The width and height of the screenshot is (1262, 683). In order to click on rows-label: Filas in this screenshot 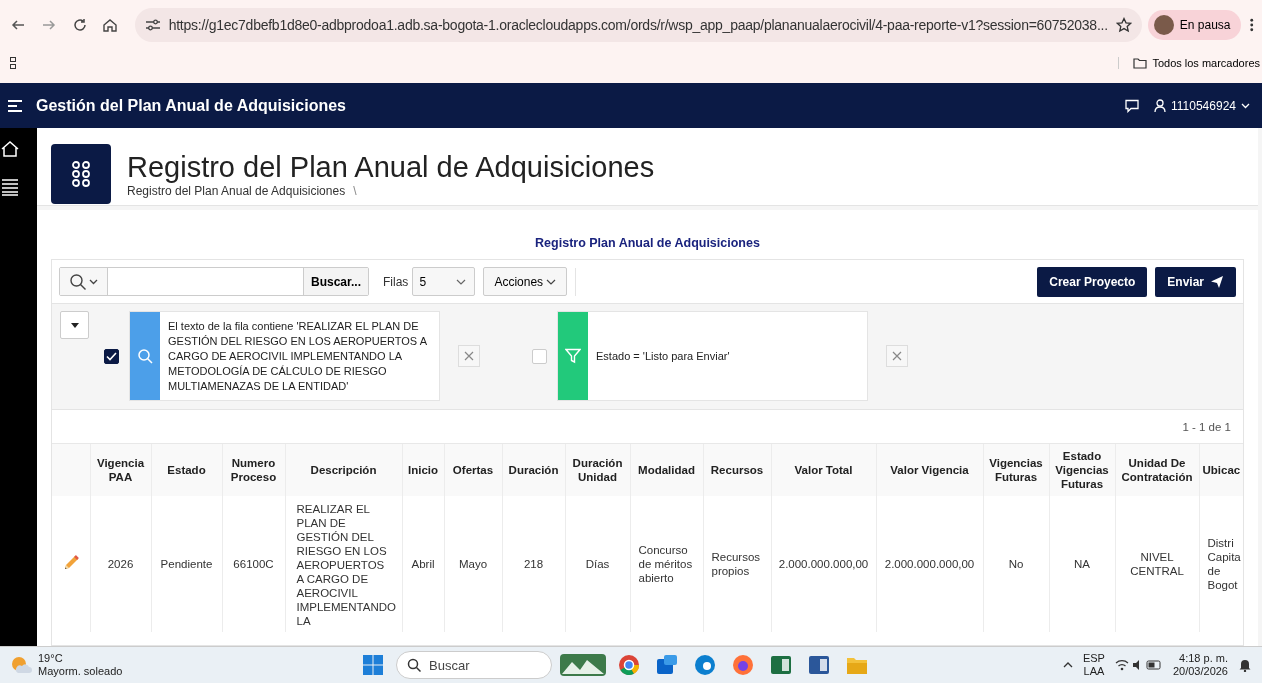, I will do `click(396, 281)`.